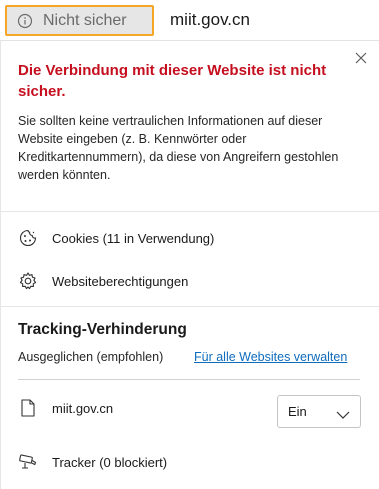 The width and height of the screenshot is (379, 489). I want to click on tracking-prevention-title: Tracking-Verhinderung, so click(102, 329).